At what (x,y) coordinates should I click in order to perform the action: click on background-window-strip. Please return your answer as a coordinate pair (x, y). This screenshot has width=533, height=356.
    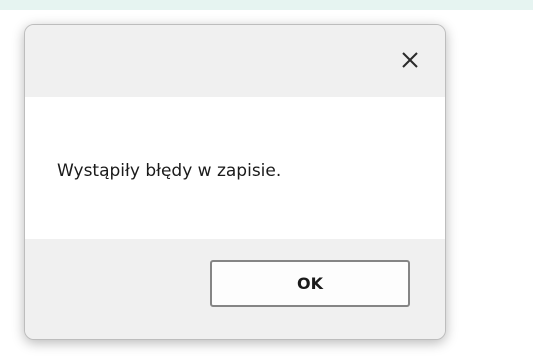
    Looking at the image, I should click on (266, 5).